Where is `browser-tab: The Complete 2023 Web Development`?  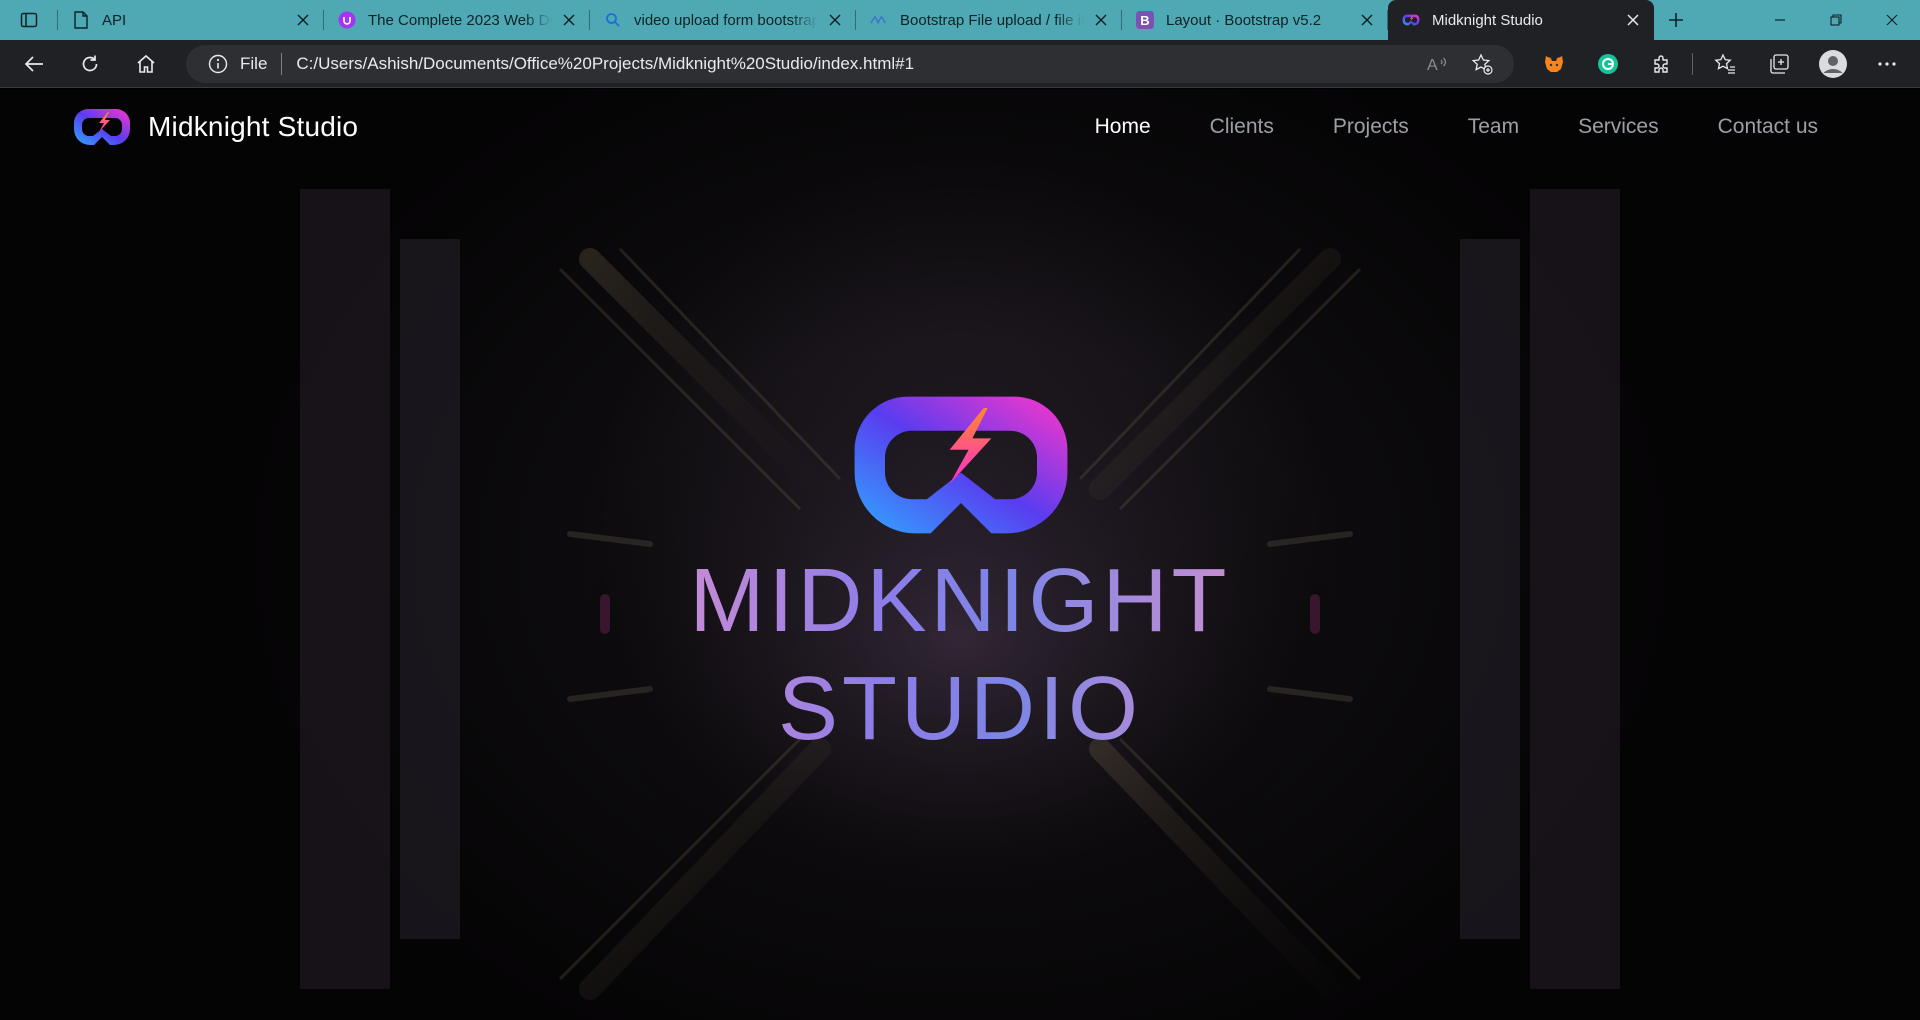 browser-tab: The Complete 2023 Web Development is located at coordinates (457, 20).